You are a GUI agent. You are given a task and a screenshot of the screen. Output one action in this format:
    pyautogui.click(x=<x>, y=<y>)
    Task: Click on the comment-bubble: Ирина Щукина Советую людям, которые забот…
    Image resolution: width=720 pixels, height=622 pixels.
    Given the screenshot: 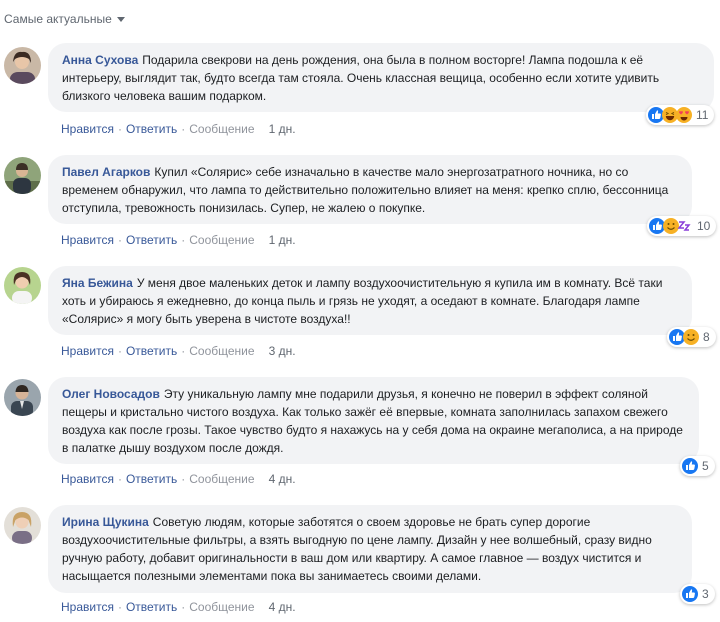 What is the action you would take?
    pyautogui.click(x=370, y=549)
    